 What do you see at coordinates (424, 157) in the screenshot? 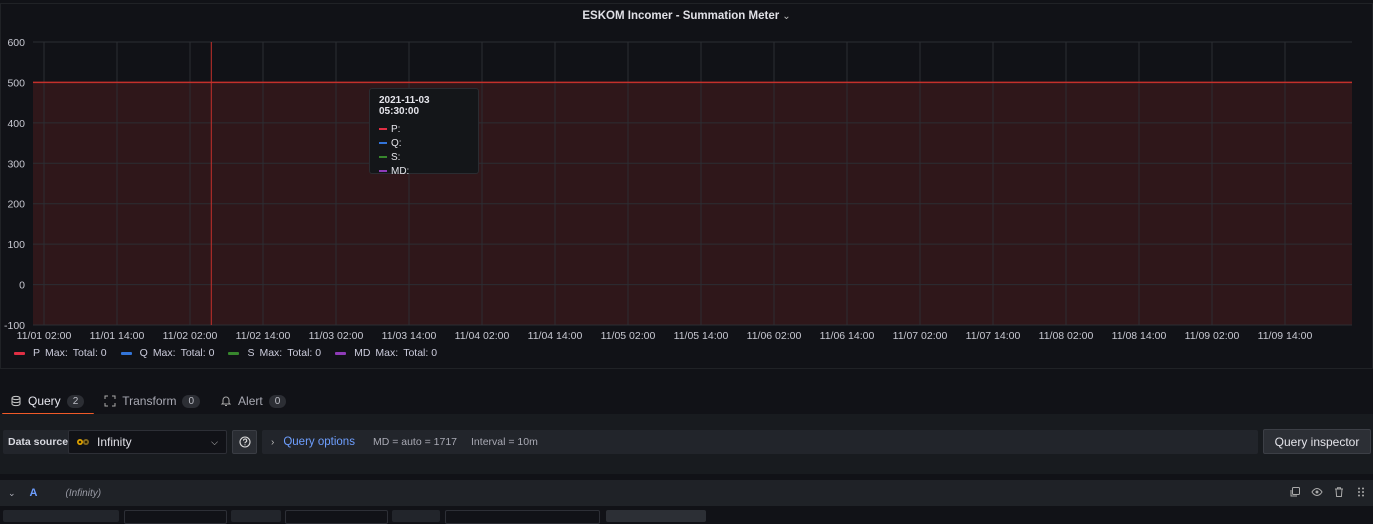
I see `tooltip-row: S:` at bounding box center [424, 157].